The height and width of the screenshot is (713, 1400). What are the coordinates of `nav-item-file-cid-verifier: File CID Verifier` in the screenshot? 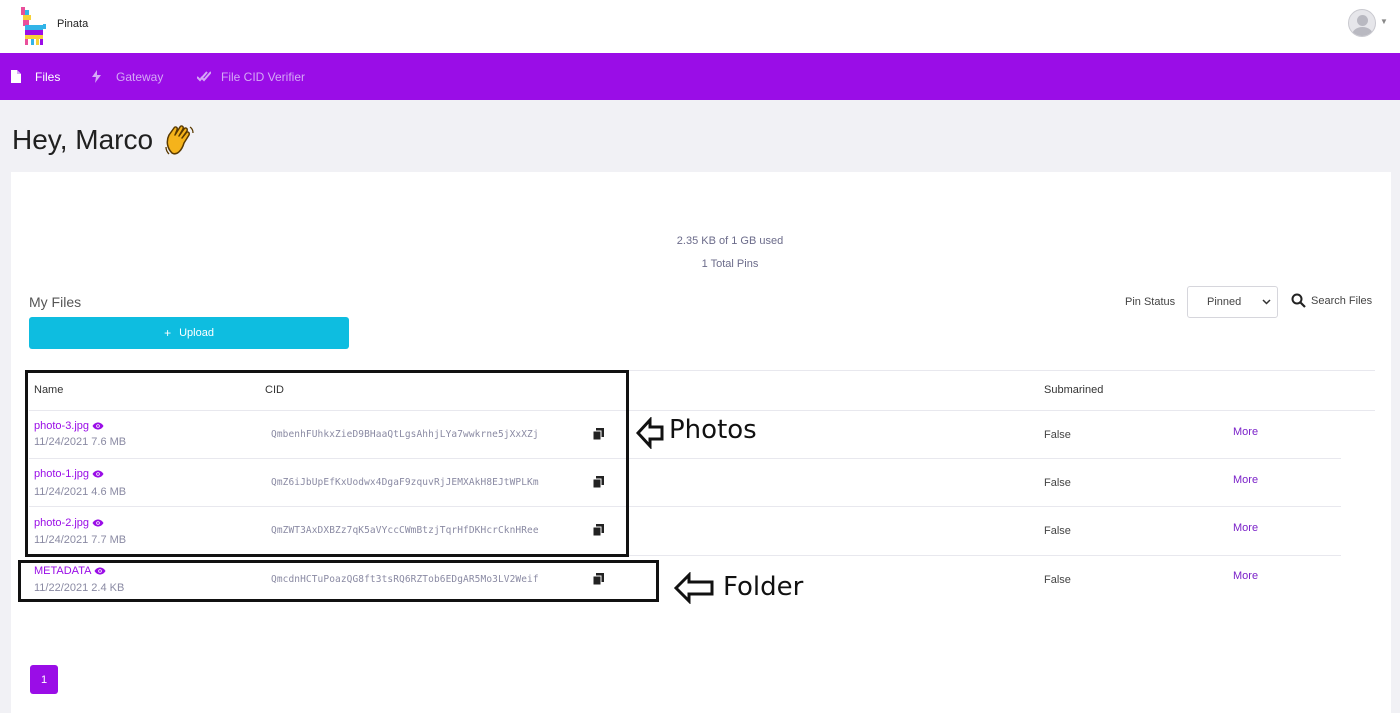 It's located at (251, 76).